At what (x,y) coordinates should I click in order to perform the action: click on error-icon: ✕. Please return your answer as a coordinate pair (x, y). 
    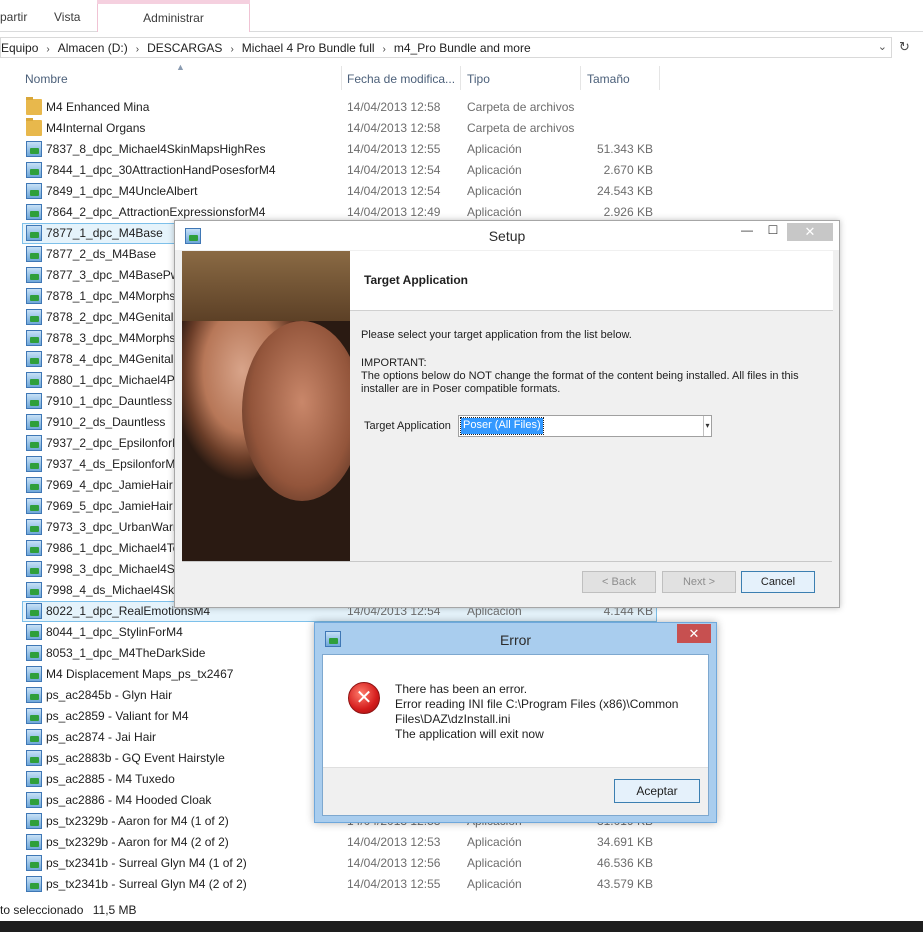
    Looking at the image, I should click on (364, 698).